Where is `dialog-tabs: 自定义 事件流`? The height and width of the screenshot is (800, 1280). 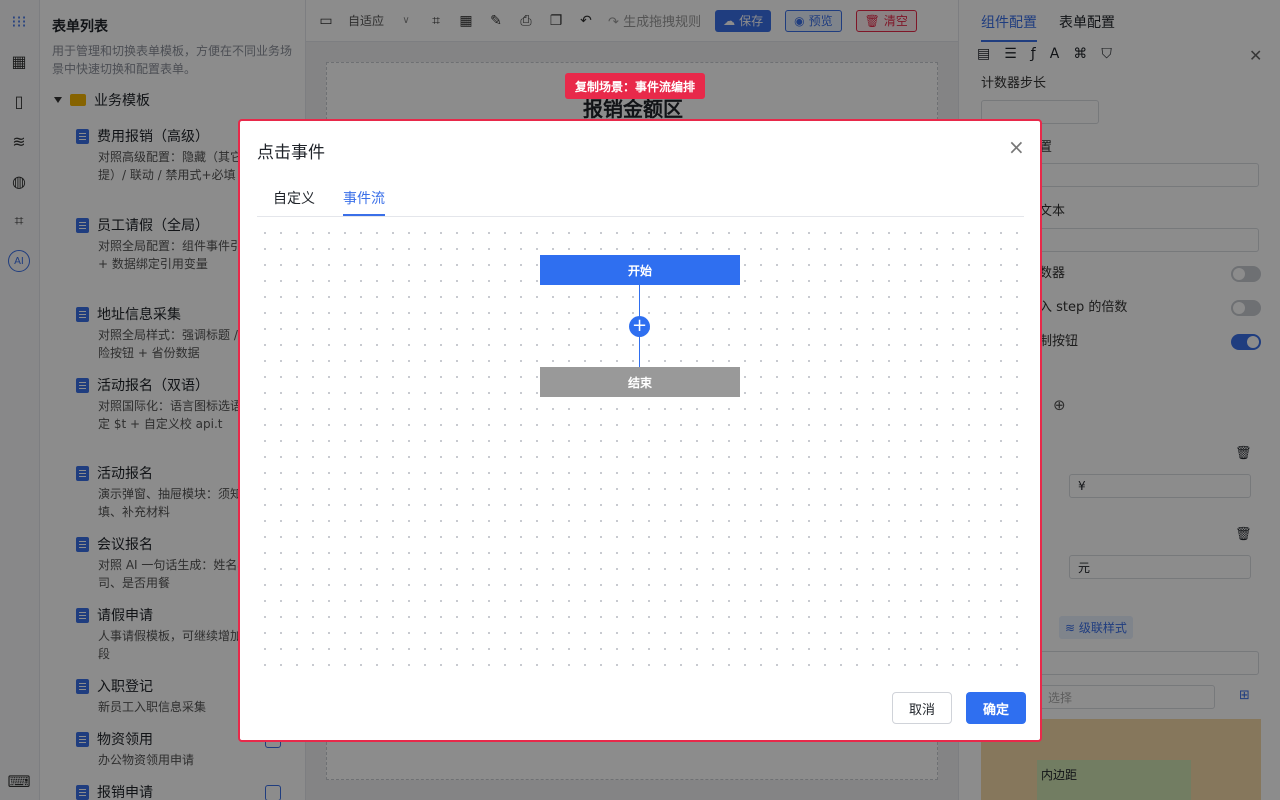
dialog-tabs: 自定义 事件流 is located at coordinates (640, 196).